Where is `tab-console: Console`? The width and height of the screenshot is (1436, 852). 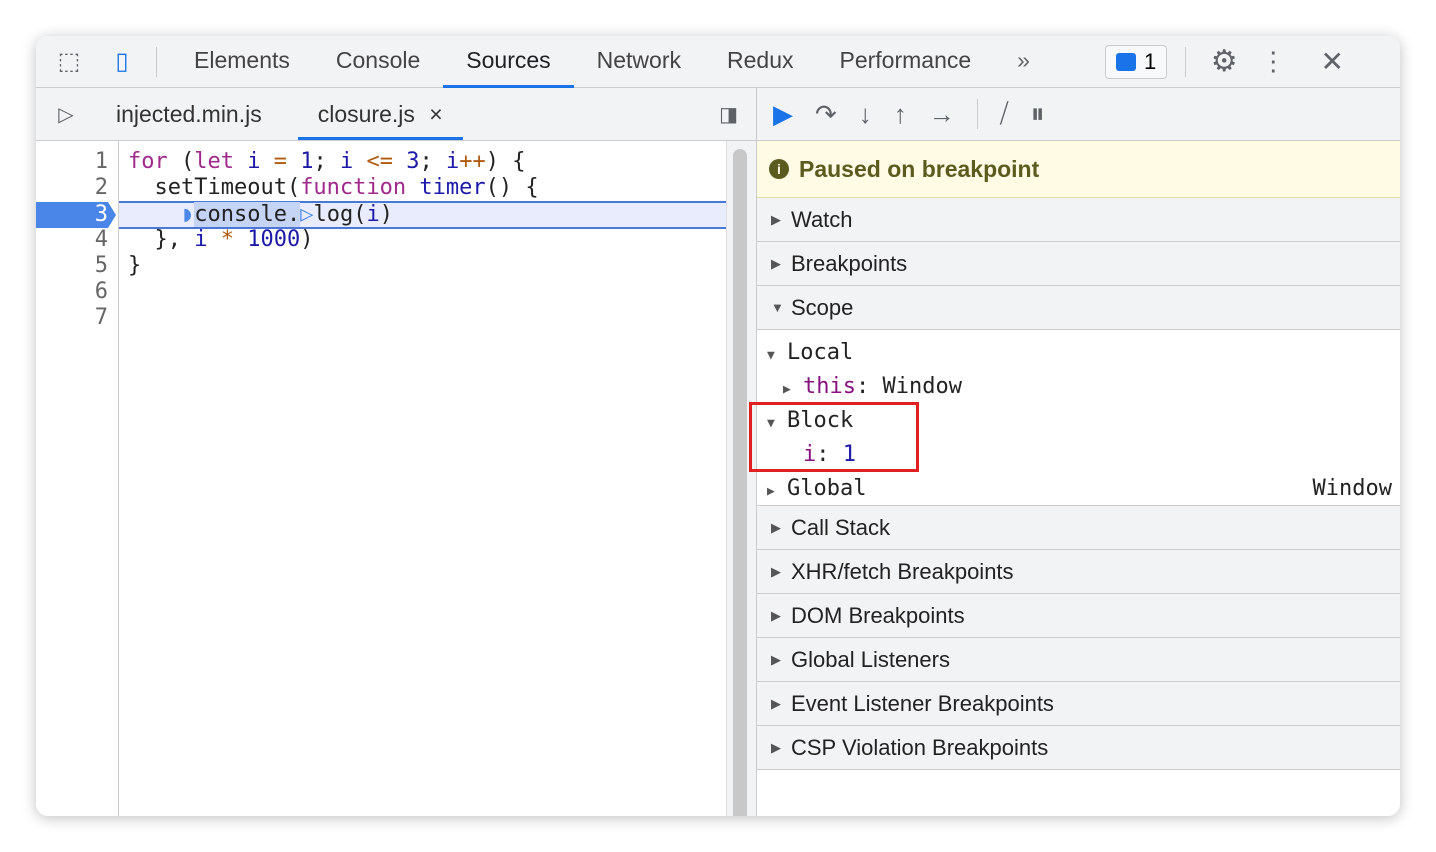 tab-console: Console is located at coordinates (378, 62).